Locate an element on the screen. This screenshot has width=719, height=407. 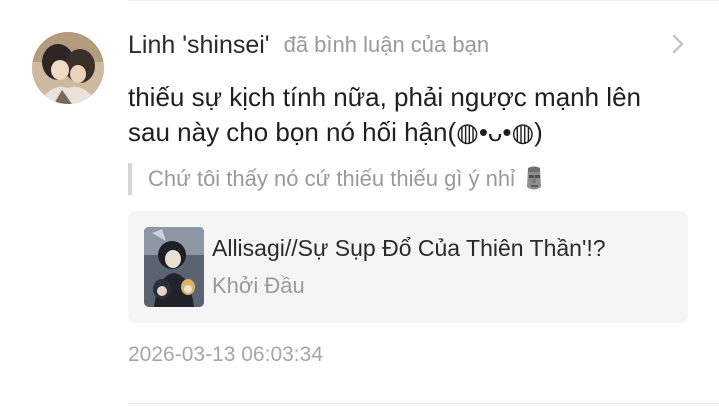
quoted-reply: Chứ tôi thấy nó cứ thiếu thiếu gì ý nhỉ is located at coordinates (336, 179).